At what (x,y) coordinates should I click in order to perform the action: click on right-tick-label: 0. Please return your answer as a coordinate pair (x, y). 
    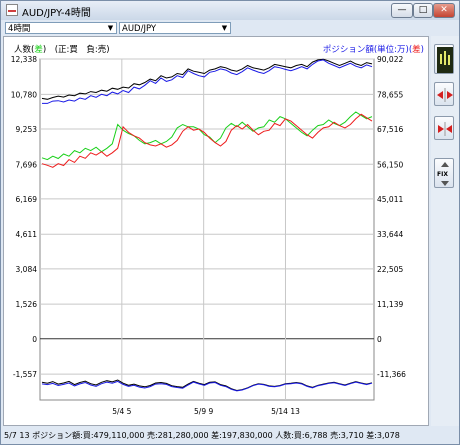
    Looking at the image, I should click on (379, 339).